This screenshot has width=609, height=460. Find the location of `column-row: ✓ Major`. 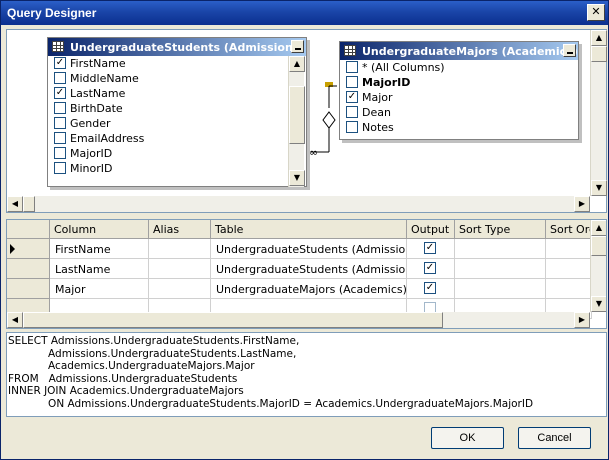

column-row: ✓ Major is located at coordinates (459, 97).